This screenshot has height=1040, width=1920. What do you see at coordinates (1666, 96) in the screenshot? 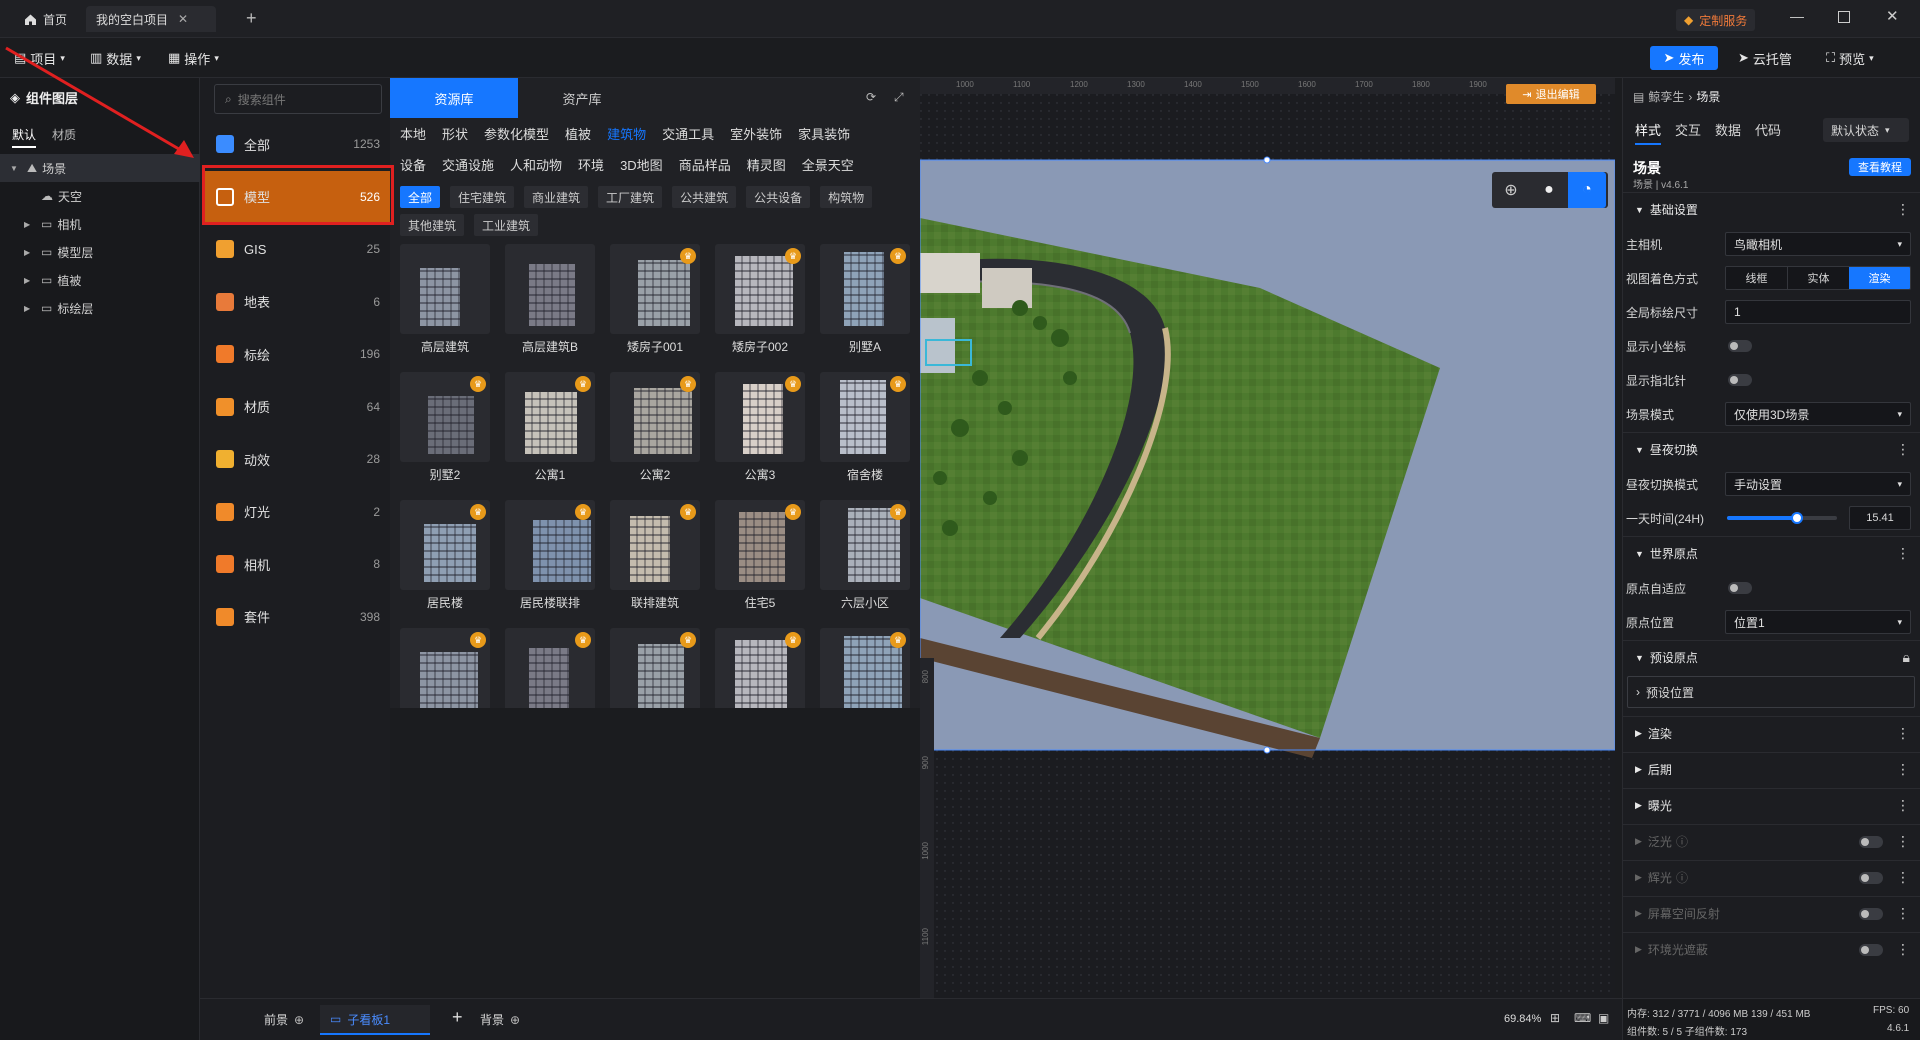
I see `breadcrumb-user: 鲸孪生` at bounding box center [1666, 96].